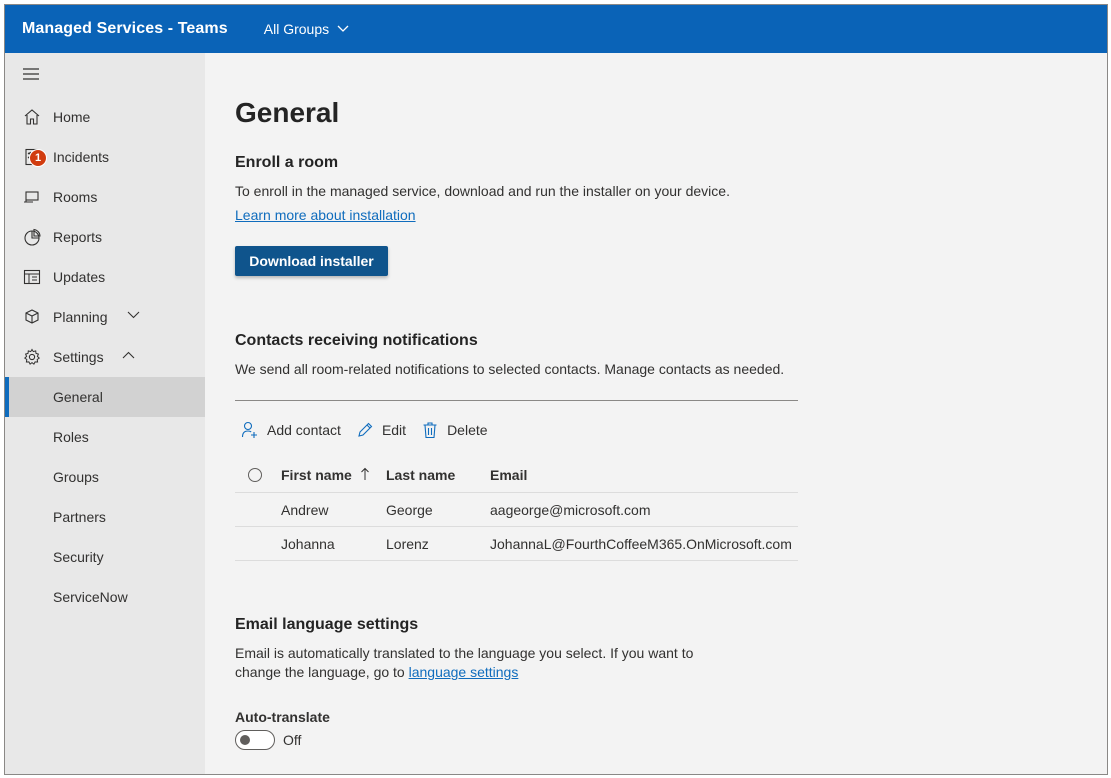 This screenshot has width=1111, height=778. I want to click on table-row: Andrew George aageorge@microsoft.com, so click(516, 510).